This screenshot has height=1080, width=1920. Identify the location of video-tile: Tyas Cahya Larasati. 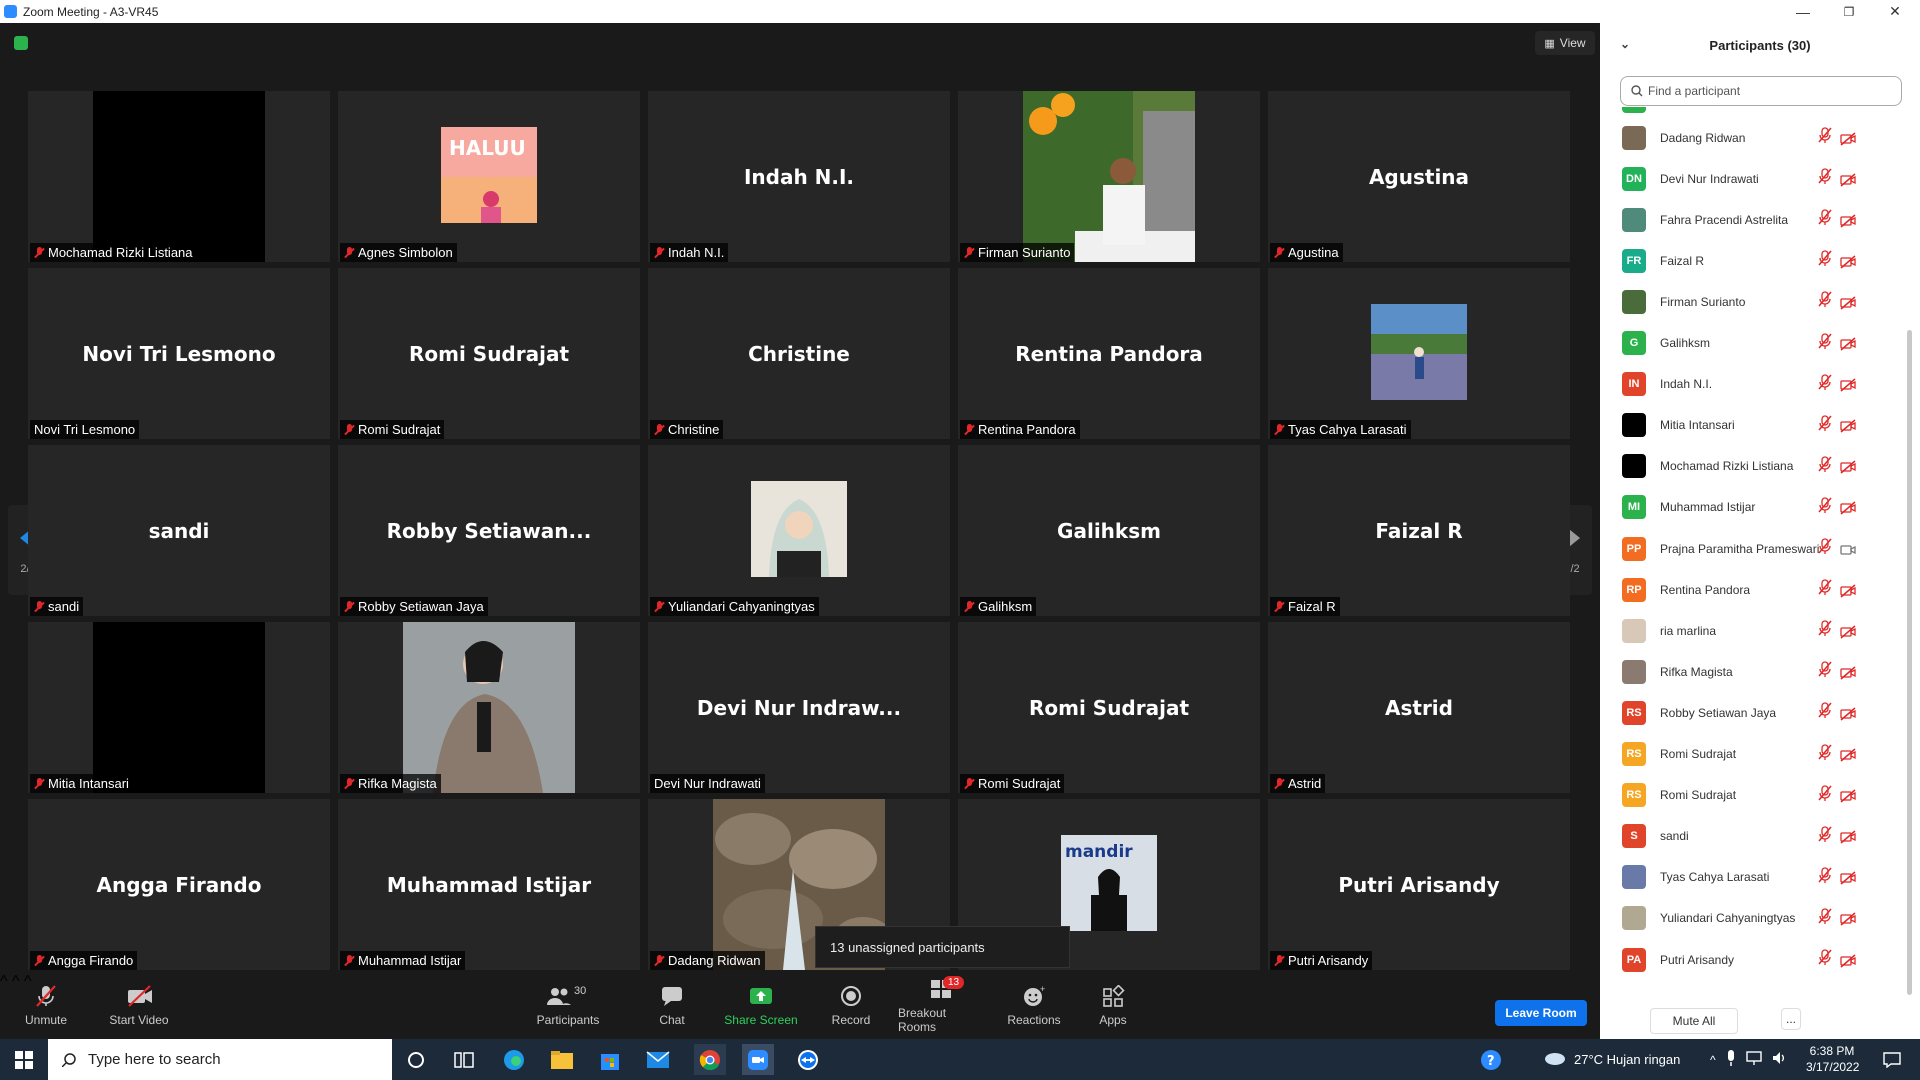
(1419, 353).